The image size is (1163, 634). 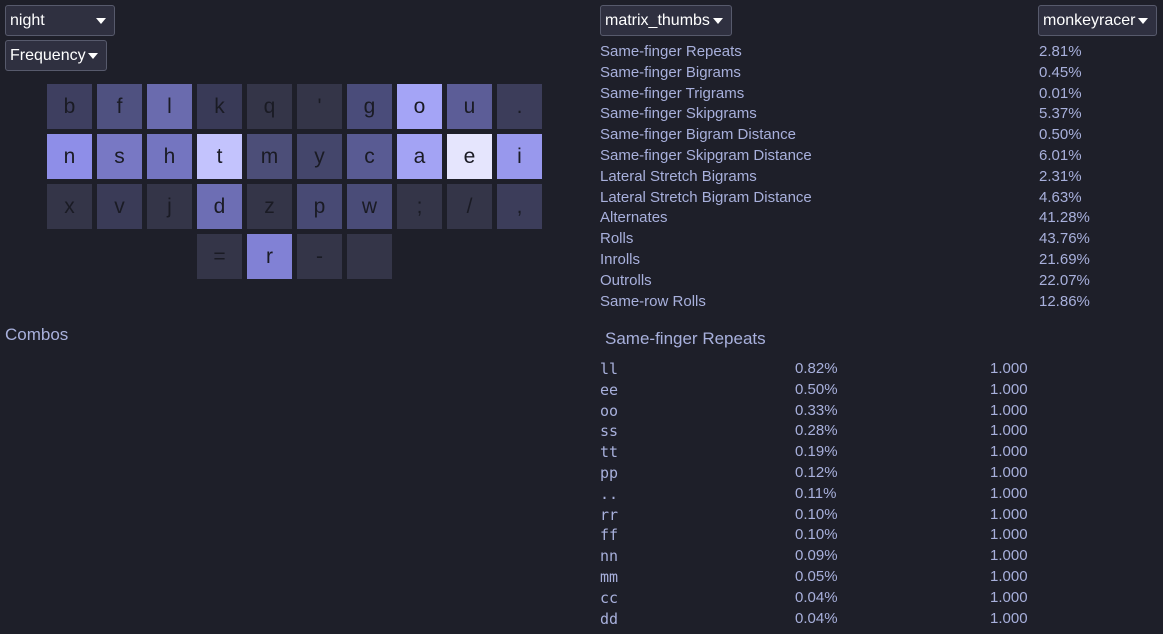 What do you see at coordinates (870, 135) in the screenshot?
I see `stat-row: Same-finger Bigram Distance 0.50%` at bounding box center [870, 135].